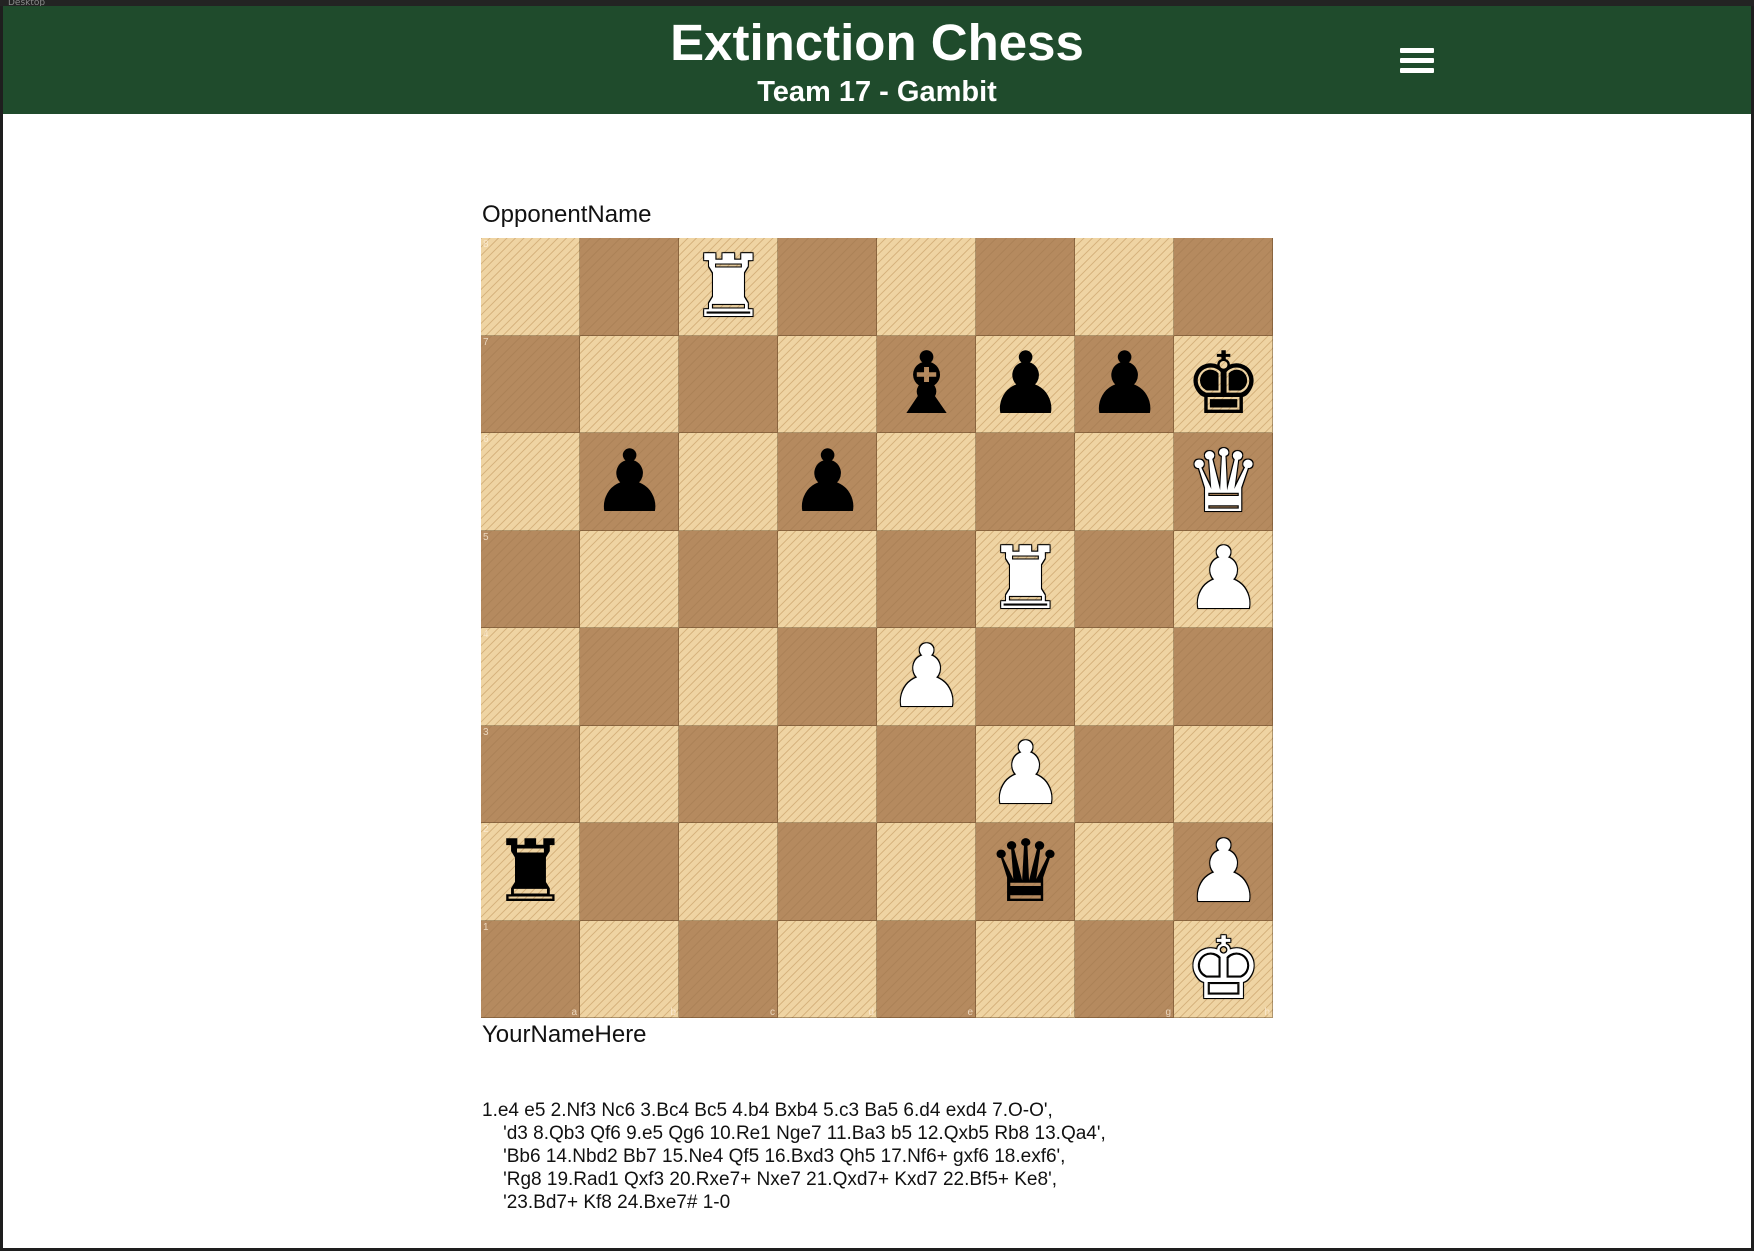 The width and height of the screenshot is (1754, 1251). I want to click on square-b1: b, so click(629, 969).